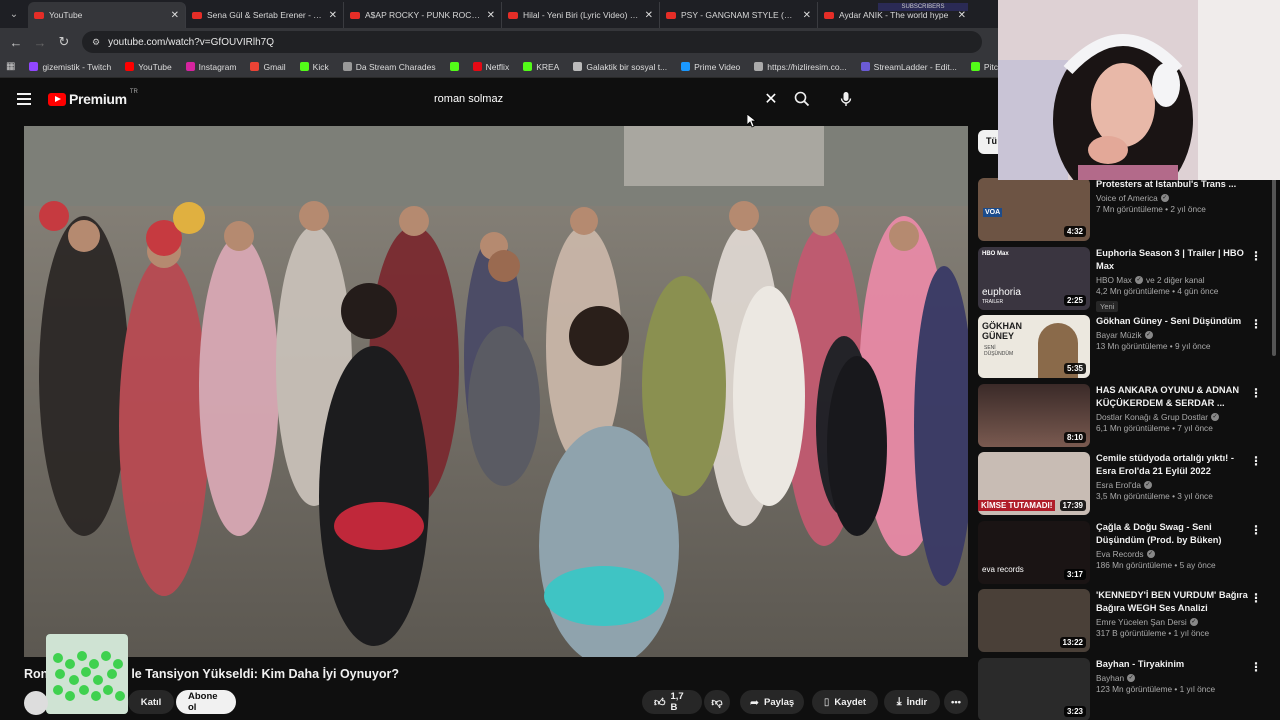 The width and height of the screenshot is (1280, 720). Describe the element at coordinates (1034, 415) in the screenshot. I see `video-thumbnail: 8:10` at that location.